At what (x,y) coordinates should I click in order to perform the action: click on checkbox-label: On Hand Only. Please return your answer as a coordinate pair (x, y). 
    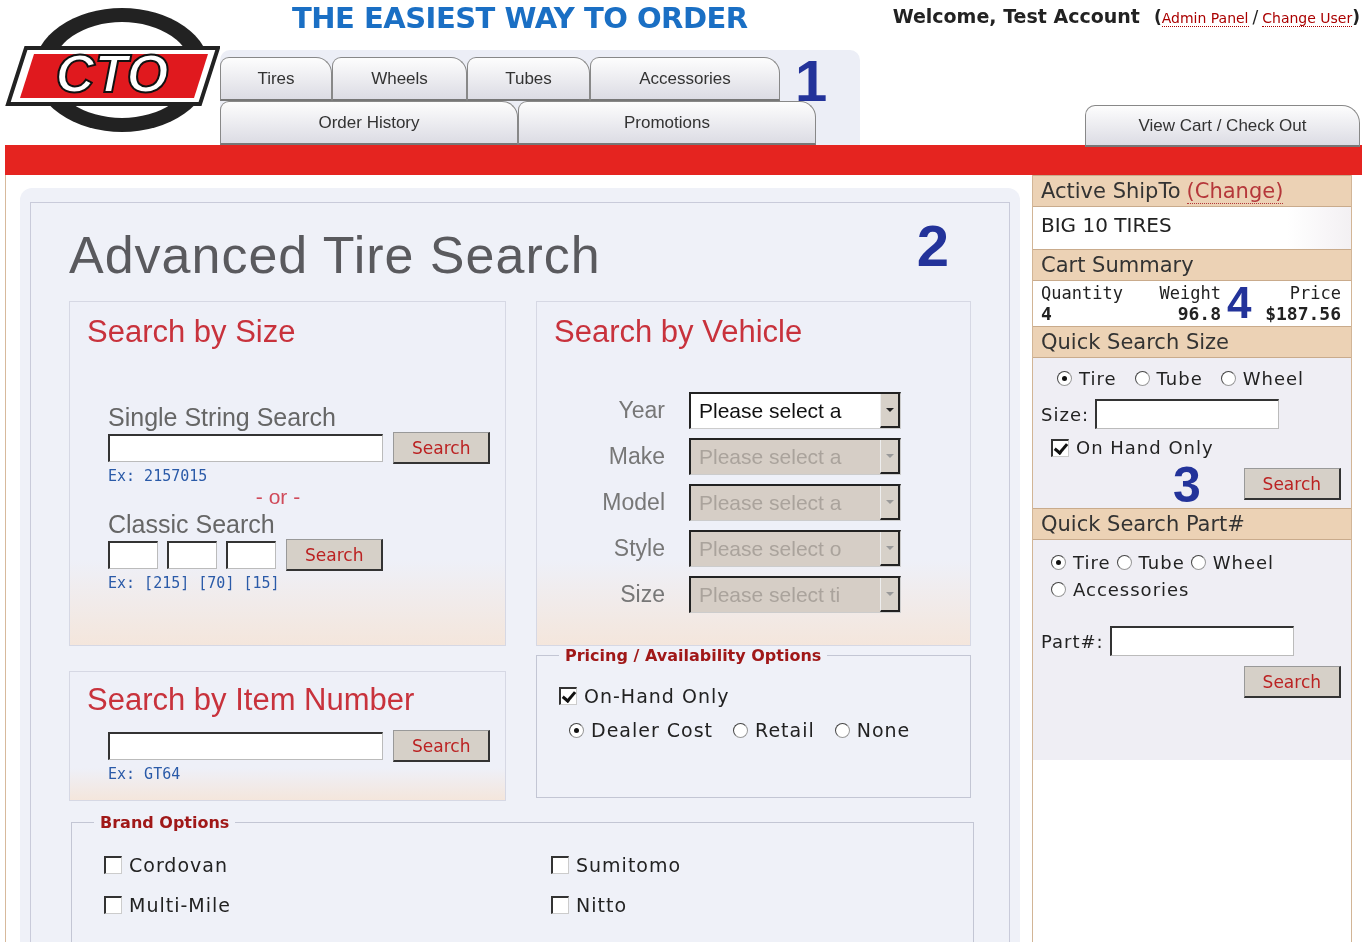
    Looking at the image, I should click on (1145, 447).